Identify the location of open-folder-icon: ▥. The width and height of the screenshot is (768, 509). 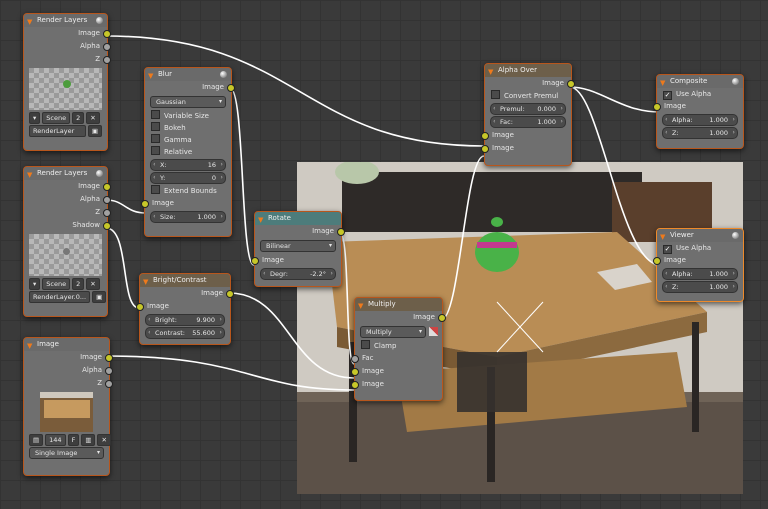
(88, 439).